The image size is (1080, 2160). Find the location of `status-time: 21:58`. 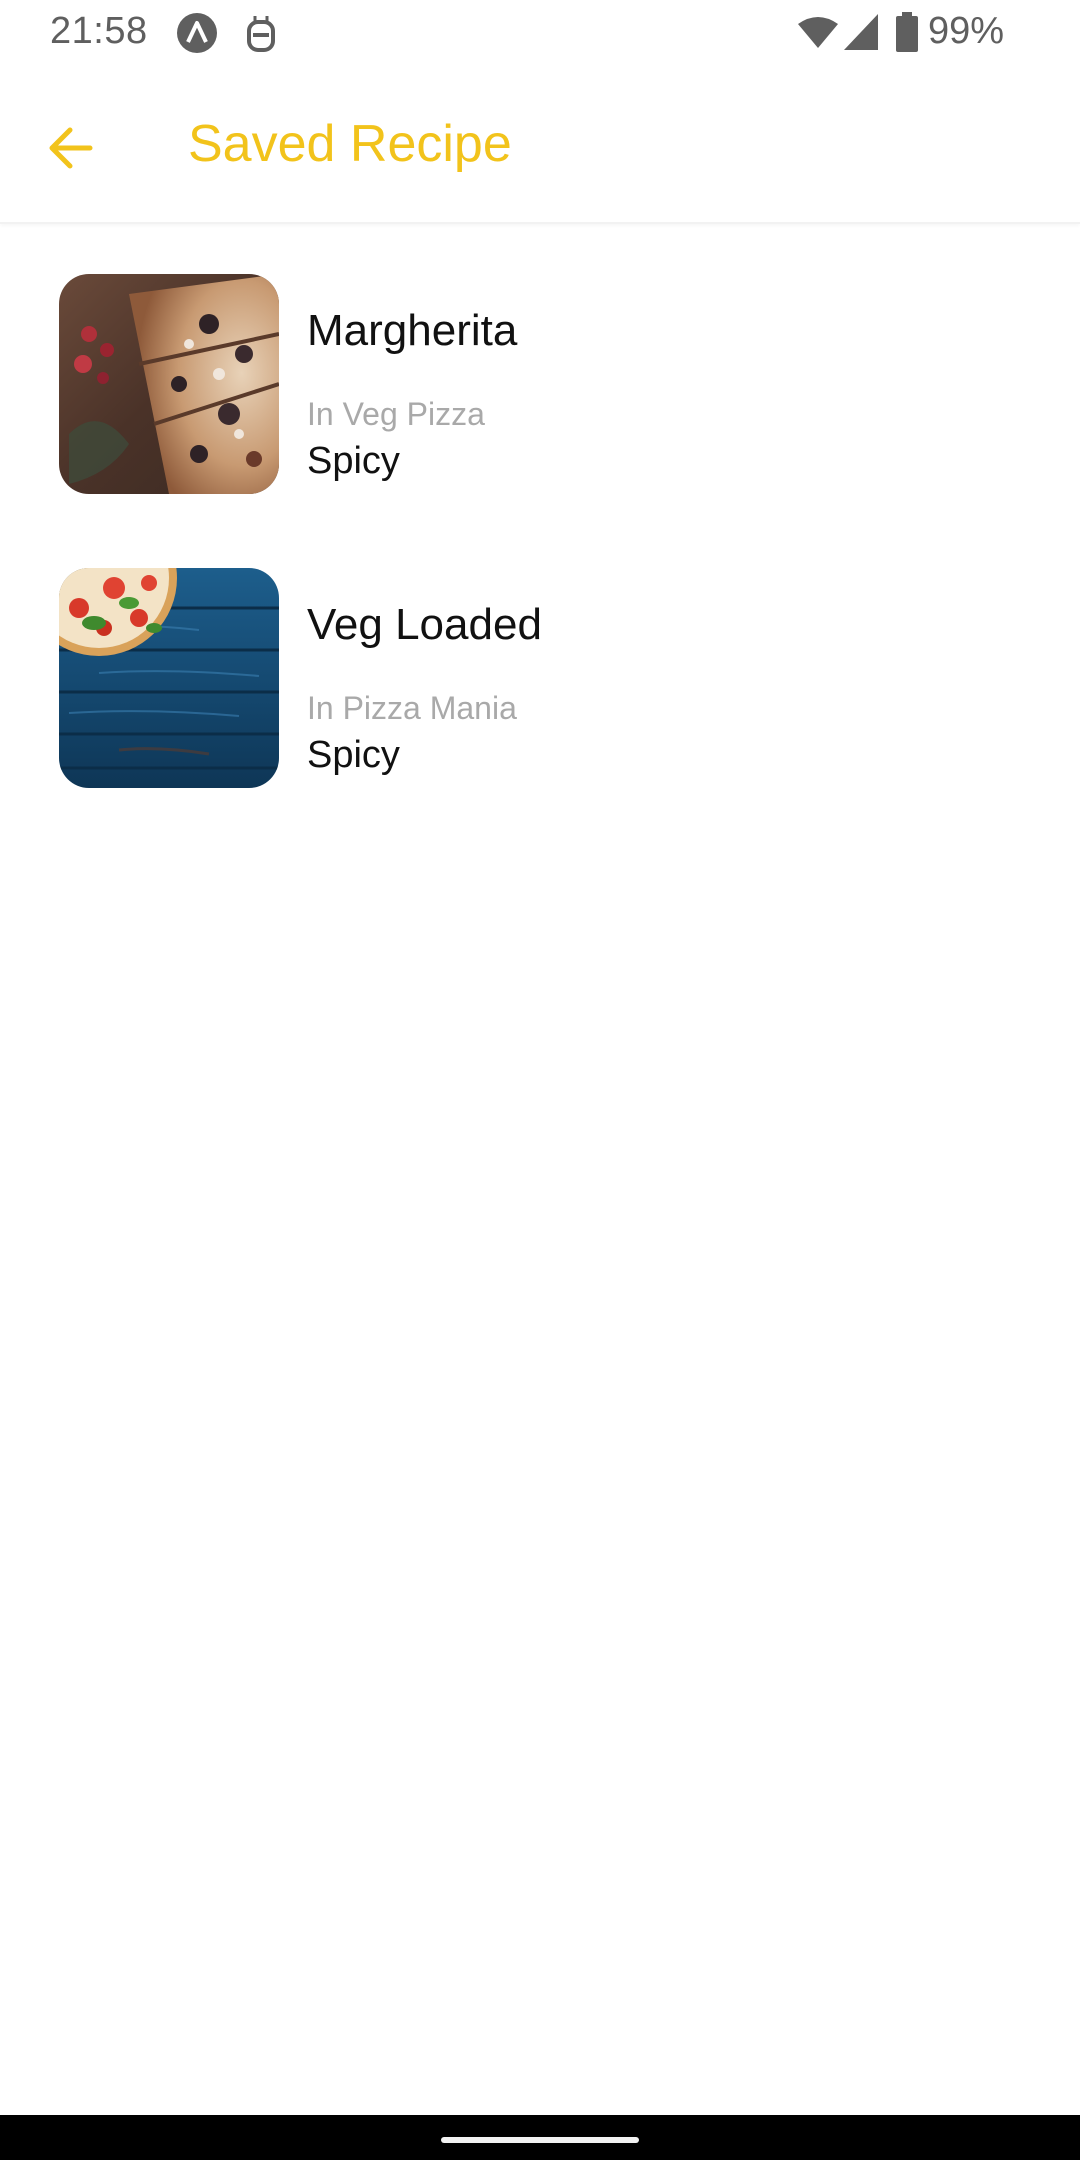

status-time: 21:58 is located at coordinates (99, 31).